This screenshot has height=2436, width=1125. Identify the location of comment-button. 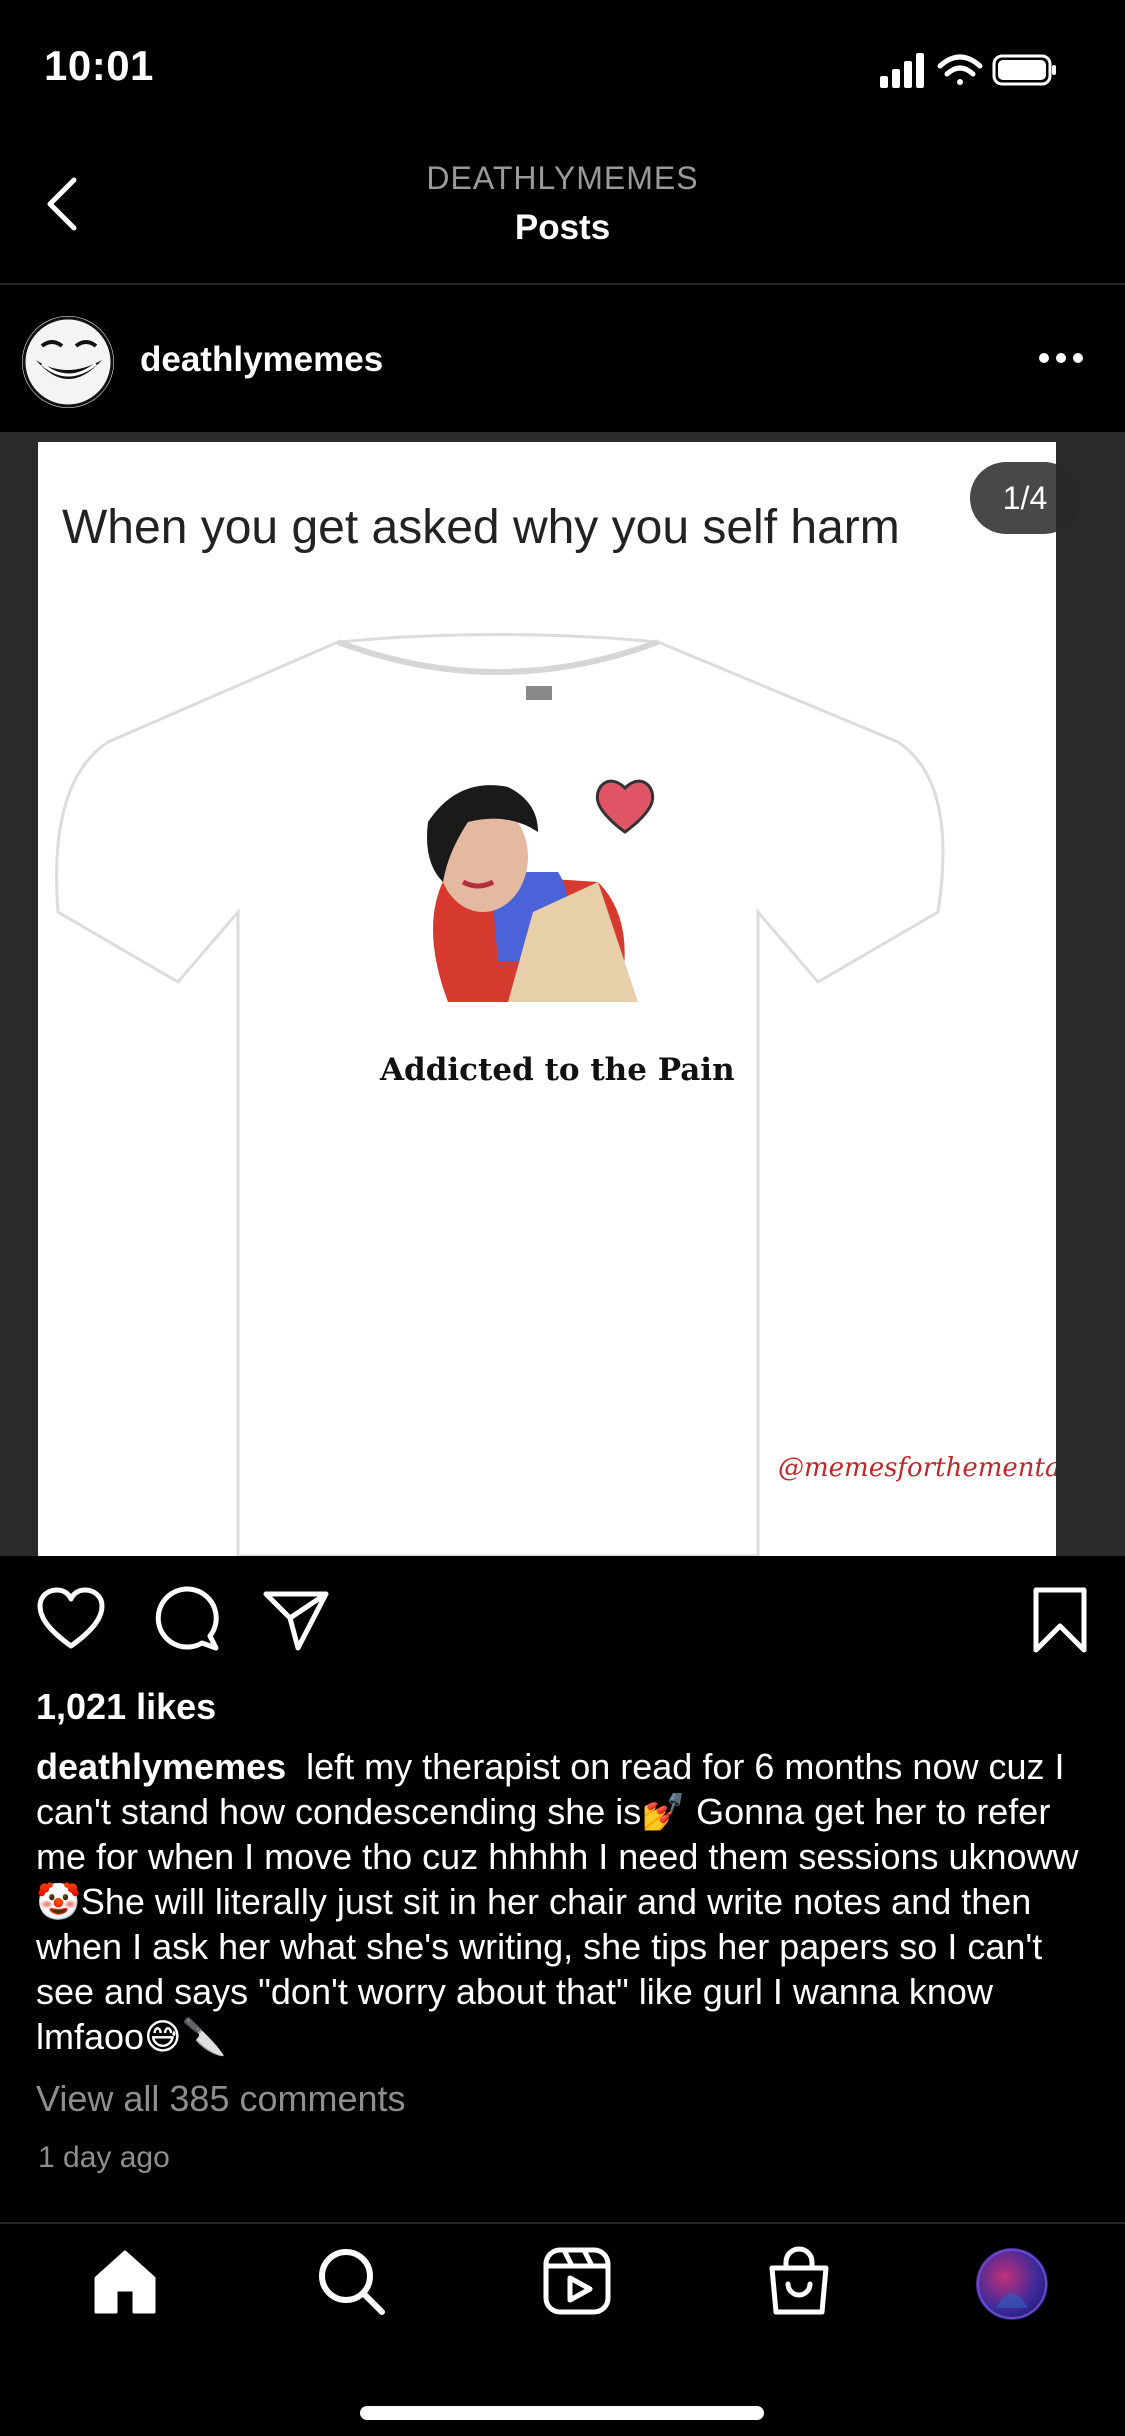
(187, 1619).